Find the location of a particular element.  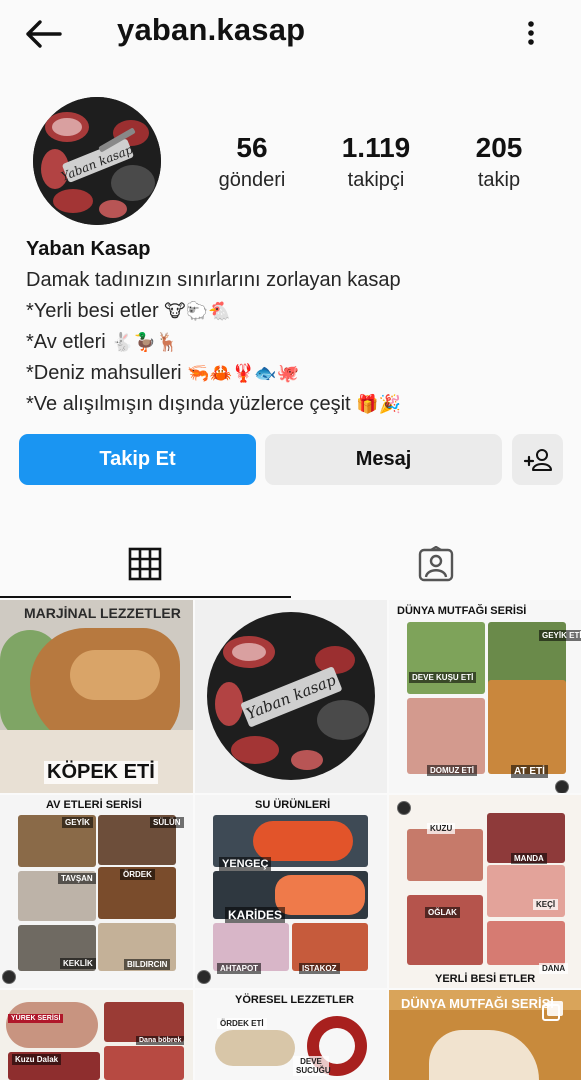

post-tag: AHTAPOT is located at coordinates (239, 968).